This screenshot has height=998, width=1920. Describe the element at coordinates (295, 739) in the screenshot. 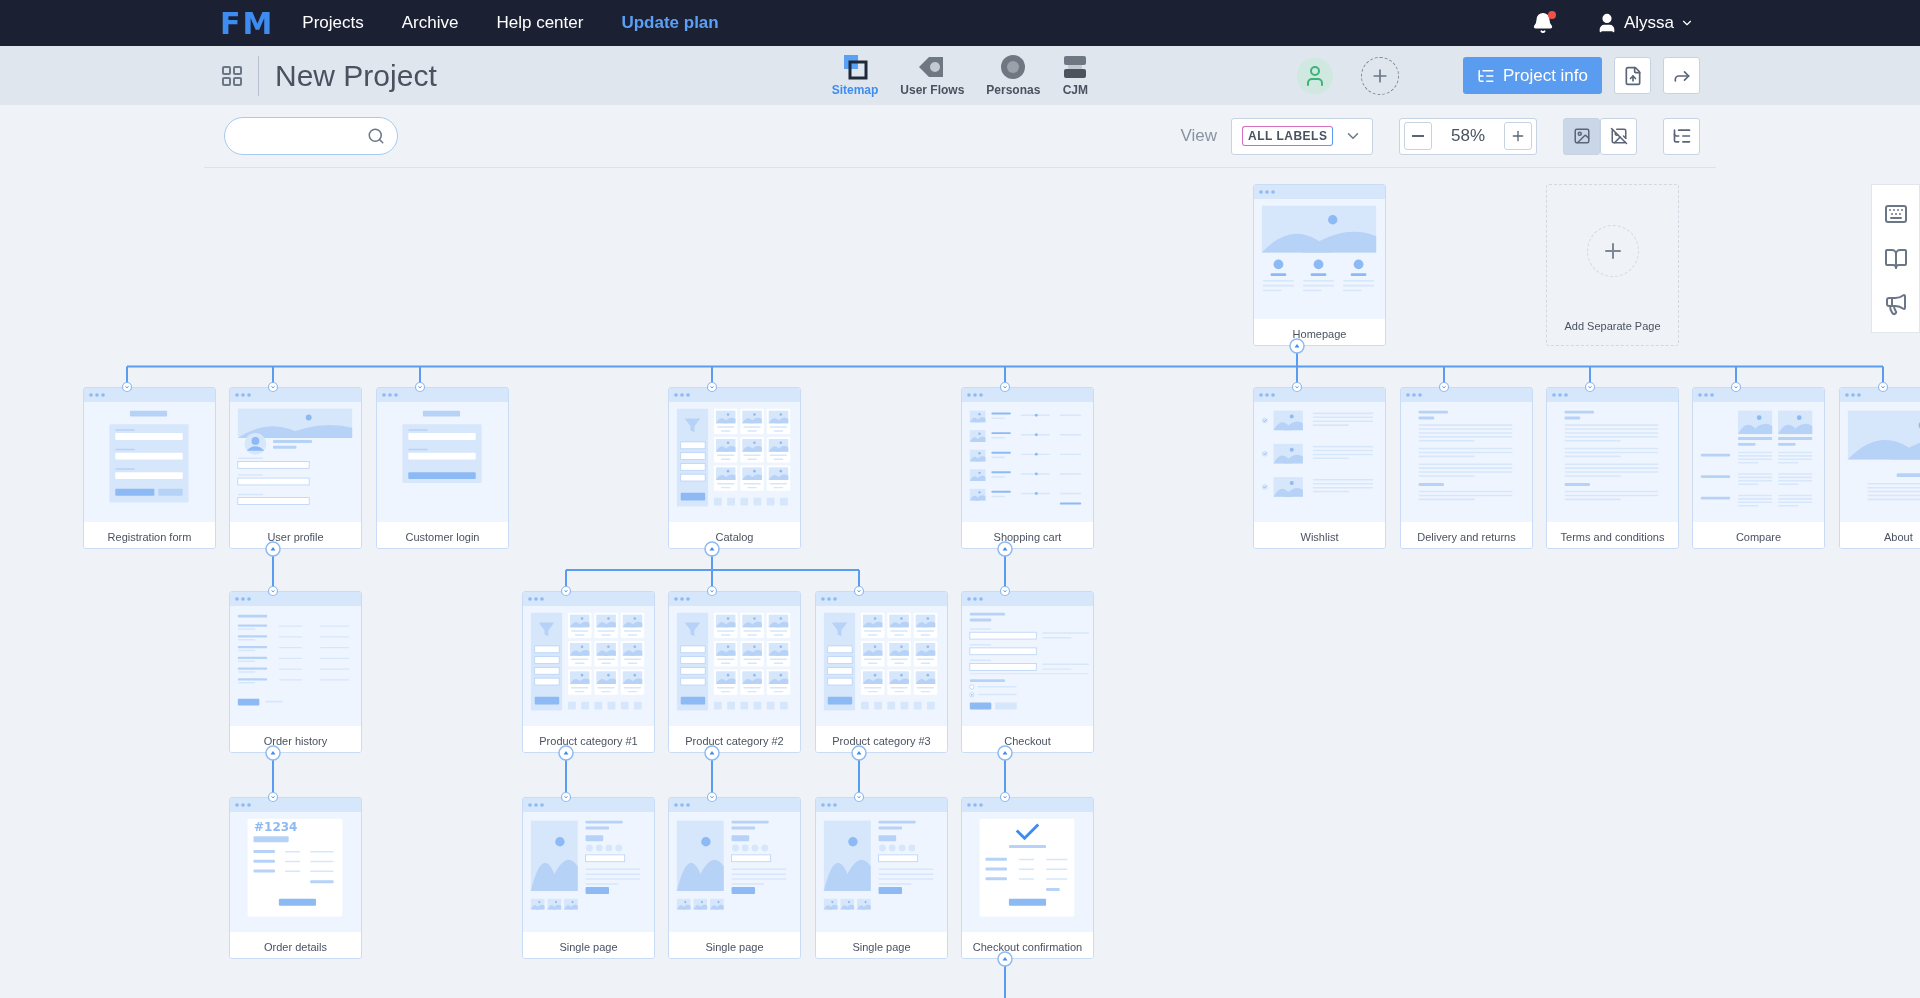

I see `page-label: Order history` at that location.